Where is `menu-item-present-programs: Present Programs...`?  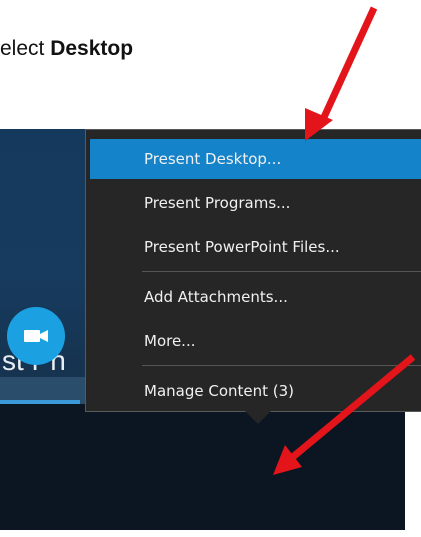
menu-item-present-programs: Present Programs... is located at coordinates (255, 203).